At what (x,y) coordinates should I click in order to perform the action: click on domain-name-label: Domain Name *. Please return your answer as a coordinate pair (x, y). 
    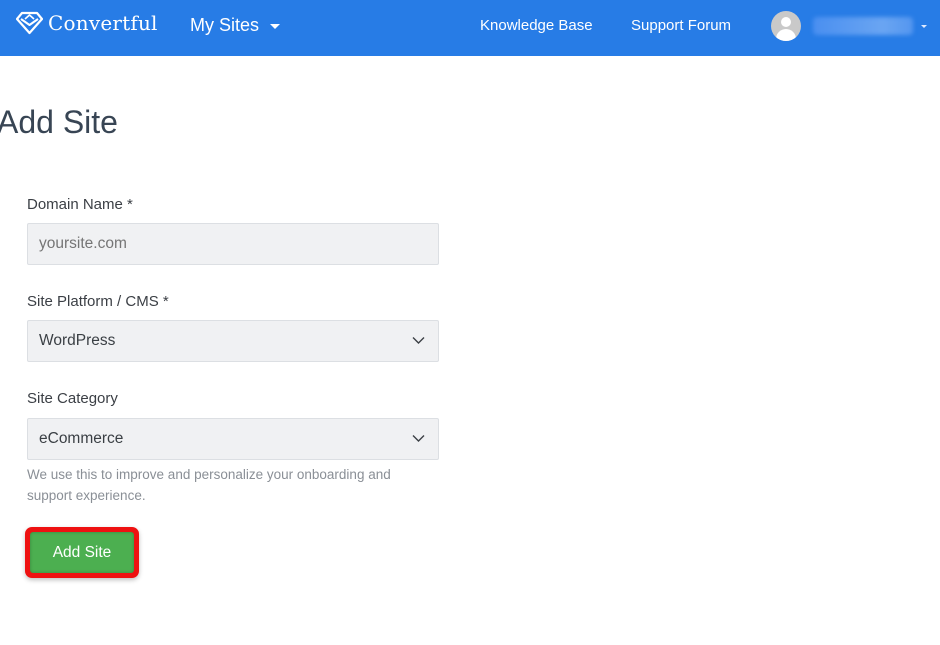
    Looking at the image, I should click on (80, 204).